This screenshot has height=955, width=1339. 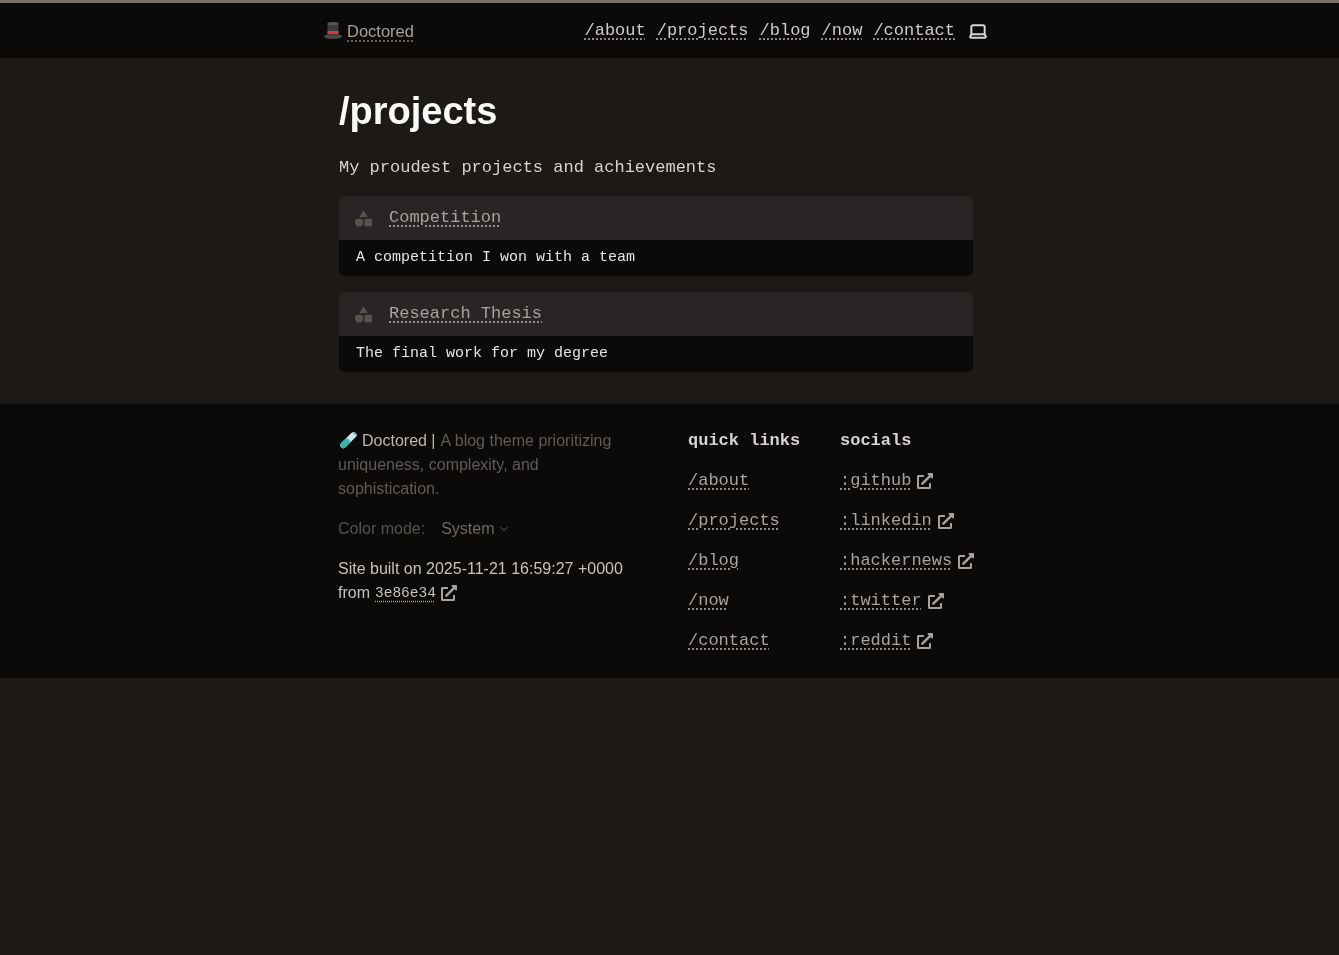 I want to click on site-brand-link: Doctored, so click(x=380, y=30).